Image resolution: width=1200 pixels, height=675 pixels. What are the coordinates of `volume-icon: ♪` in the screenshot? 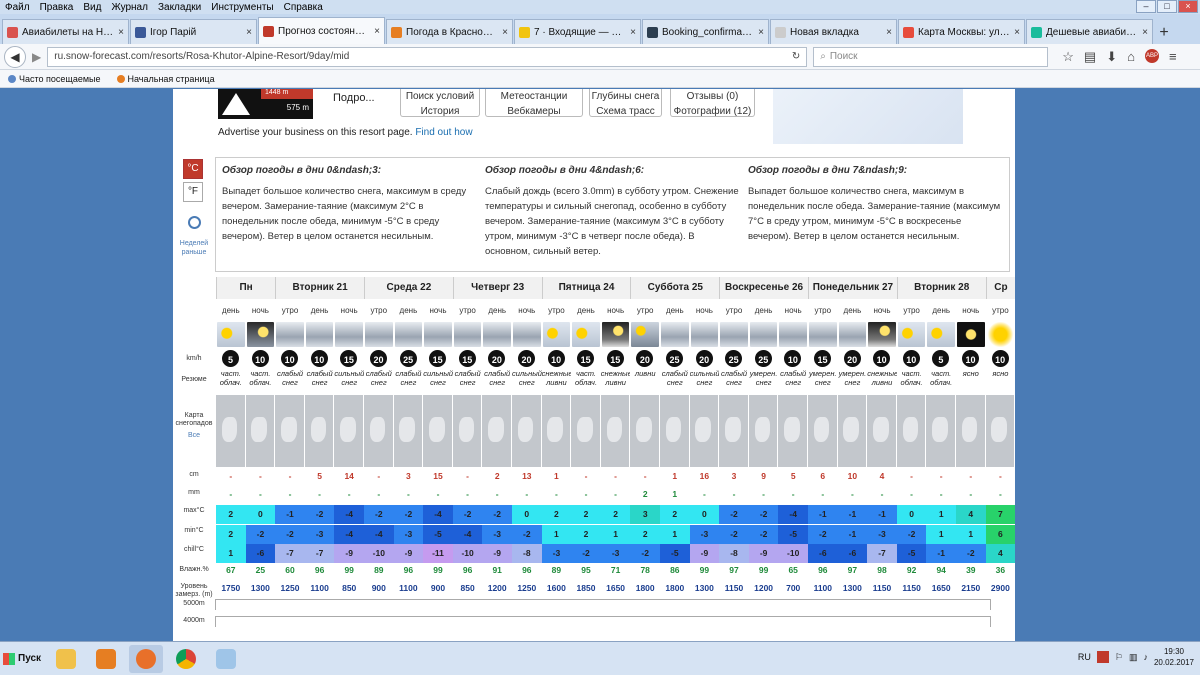 It's located at (1145, 657).